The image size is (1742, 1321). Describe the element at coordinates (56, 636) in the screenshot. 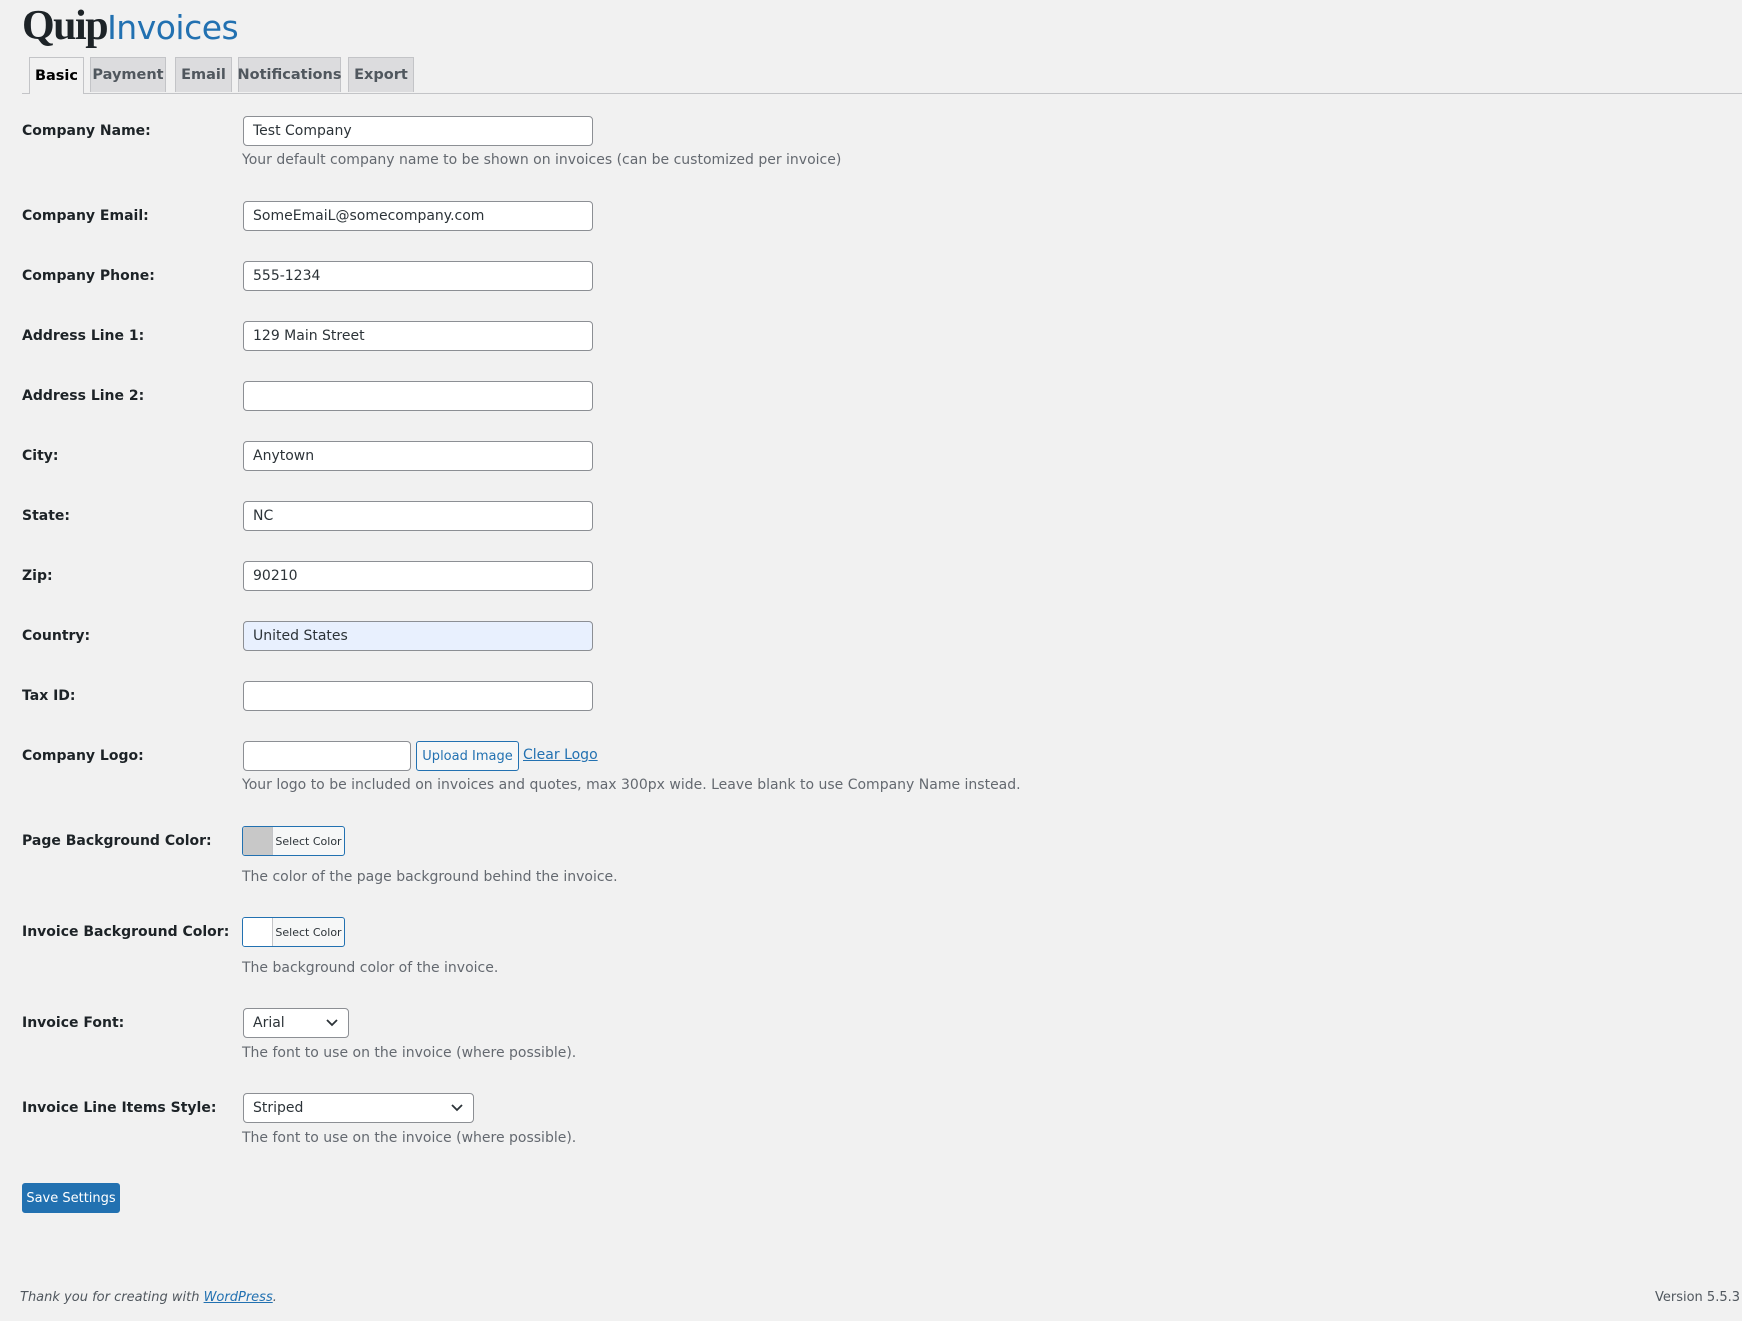

I see `country-label: Country:` at that location.